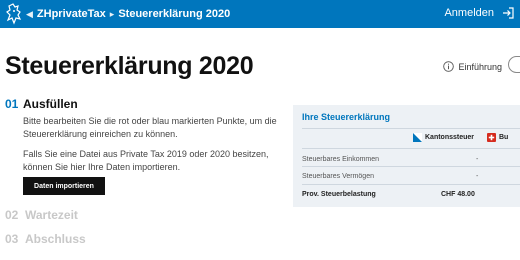 Image resolution: width=520 pixels, height=260 pixels. Describe the element at coordinates (12, 215) in the screenshot. I see `step-2-number: 02` at that location.